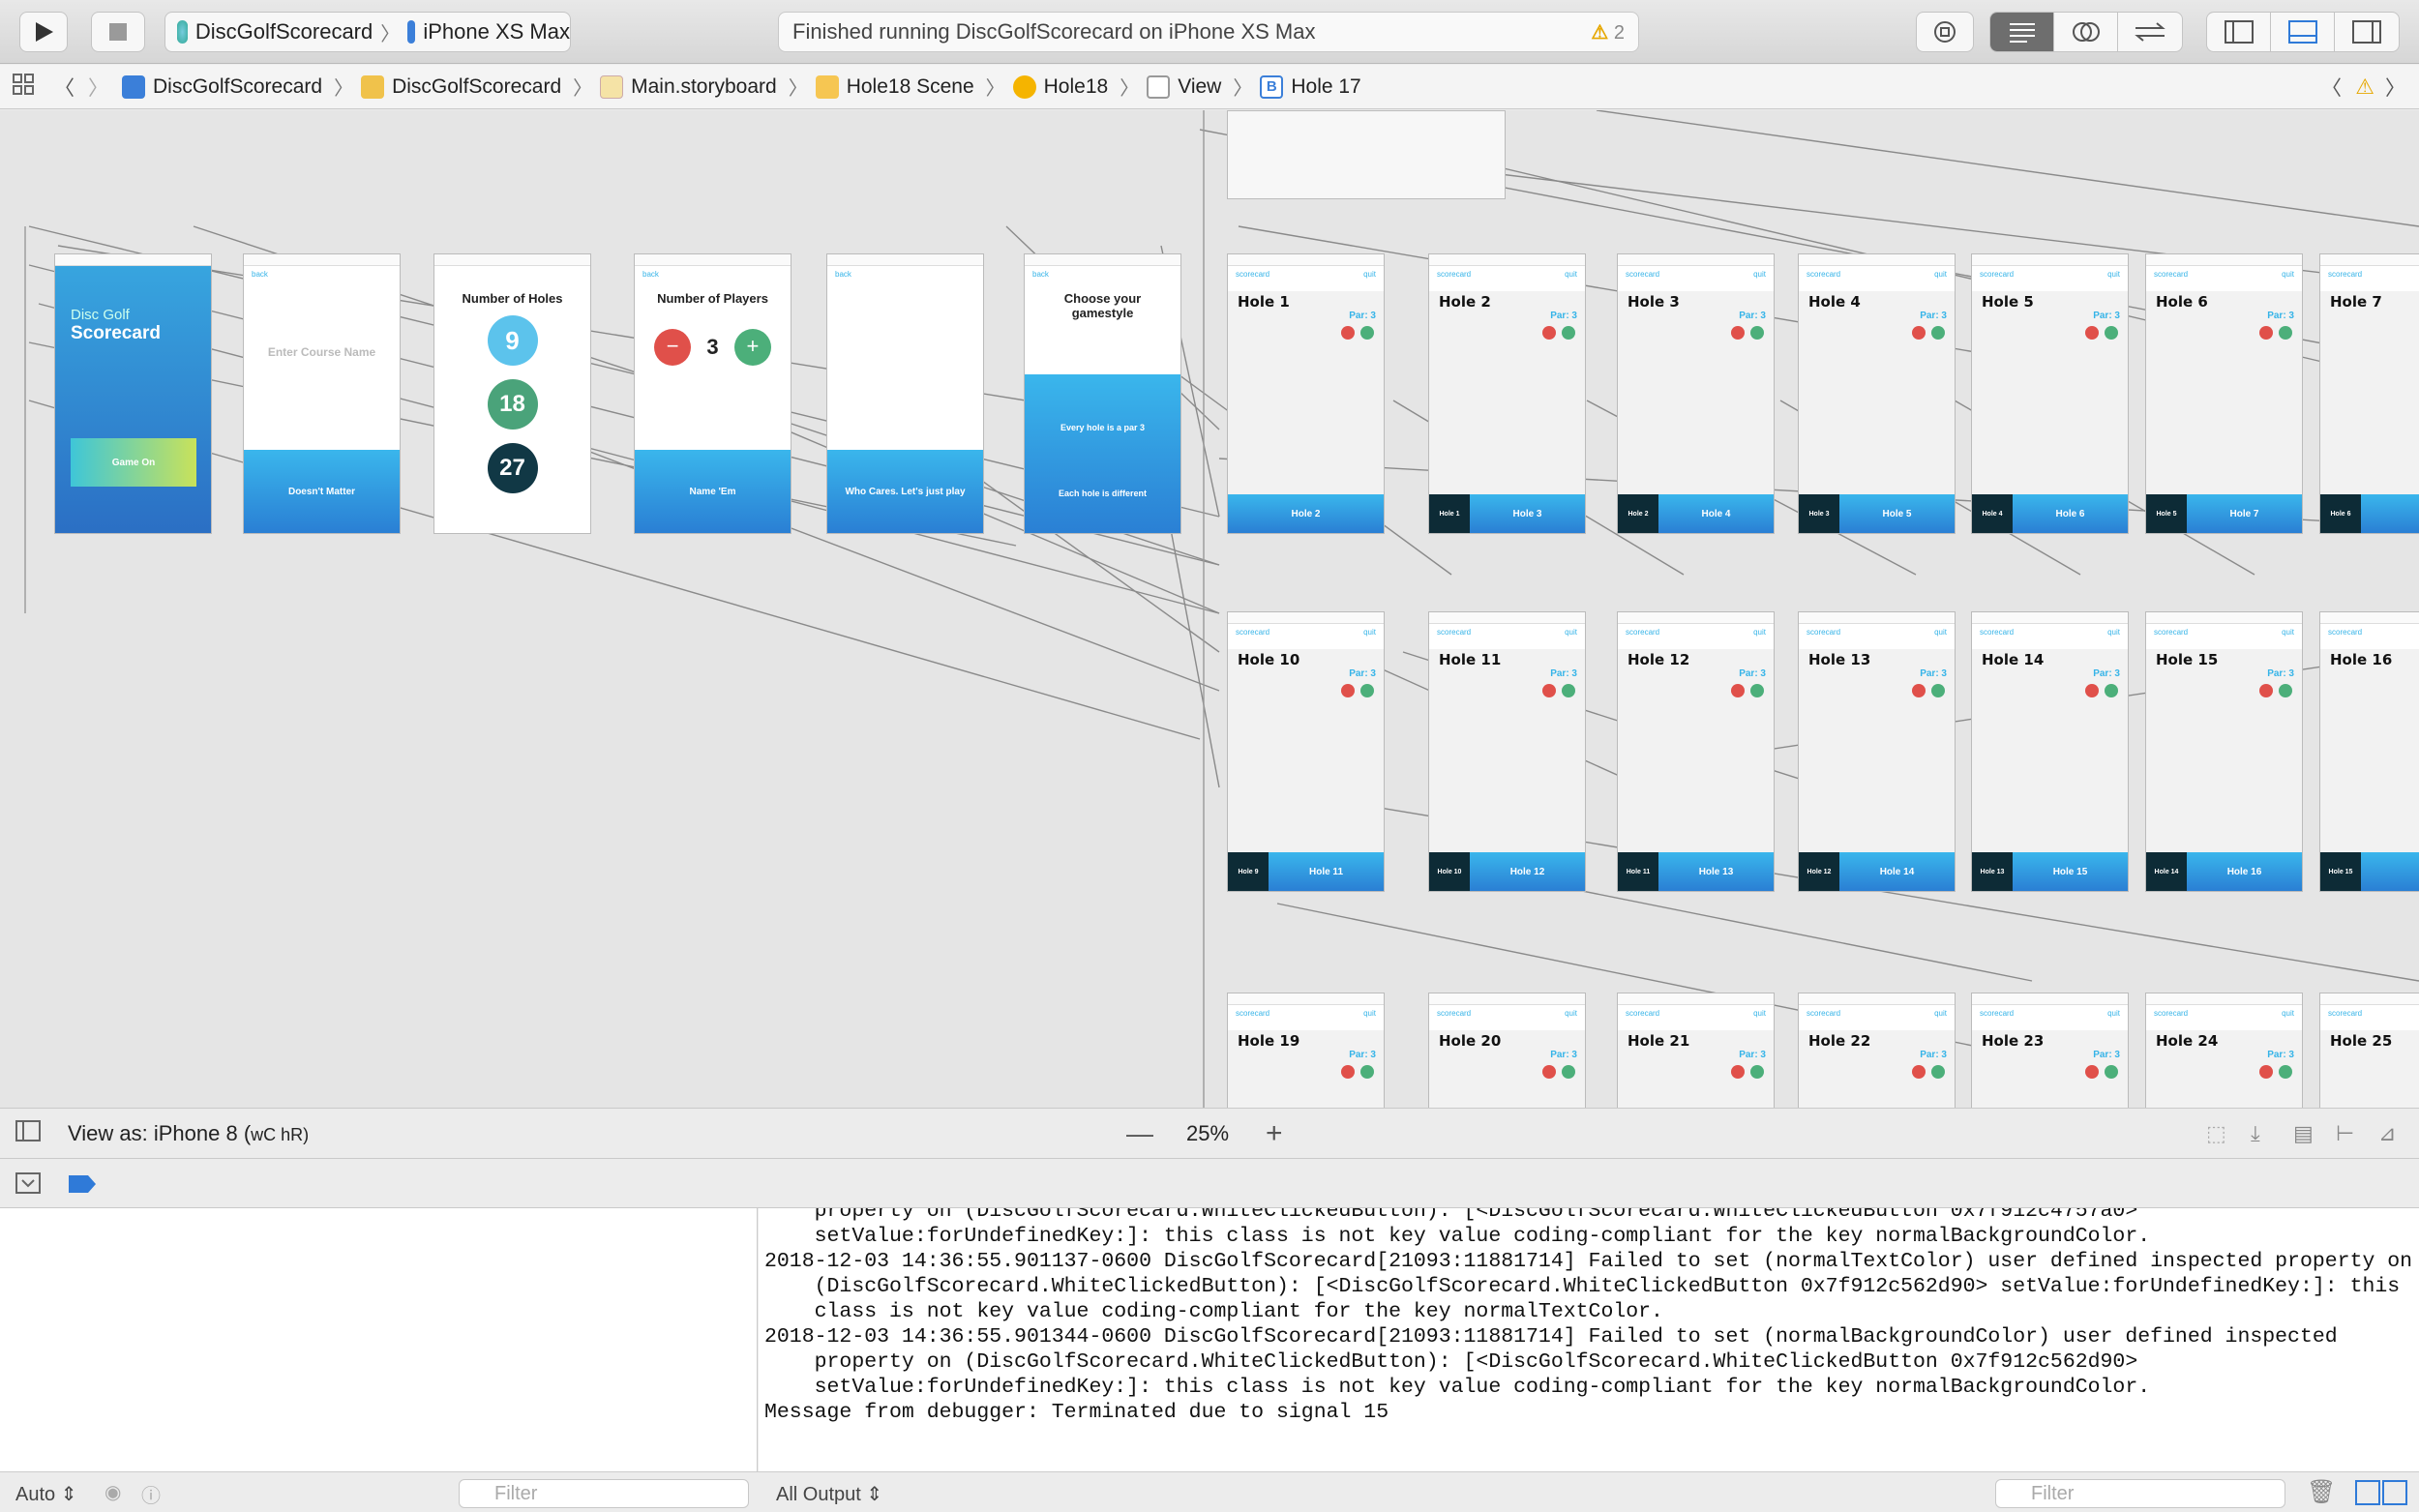 This screenshot has width=2419, height=1512. Describe the element at coordinates (2216, 1133) in the screenshot. I see `update-frames-icon: ⬚` at that location.